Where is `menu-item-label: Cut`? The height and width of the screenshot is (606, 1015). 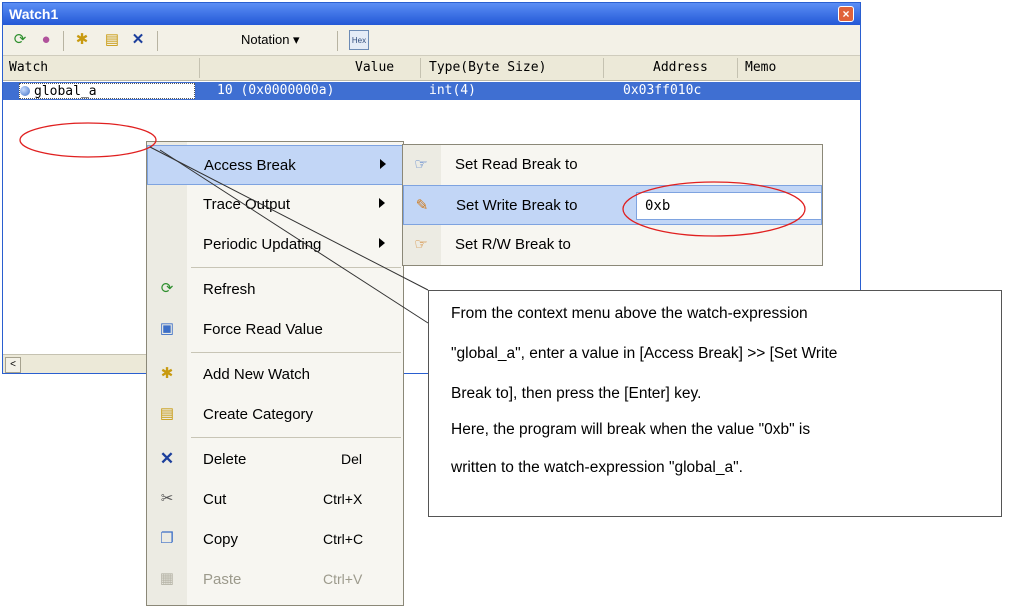
menu-item-label: Cut is located at coordinates (215, 499).